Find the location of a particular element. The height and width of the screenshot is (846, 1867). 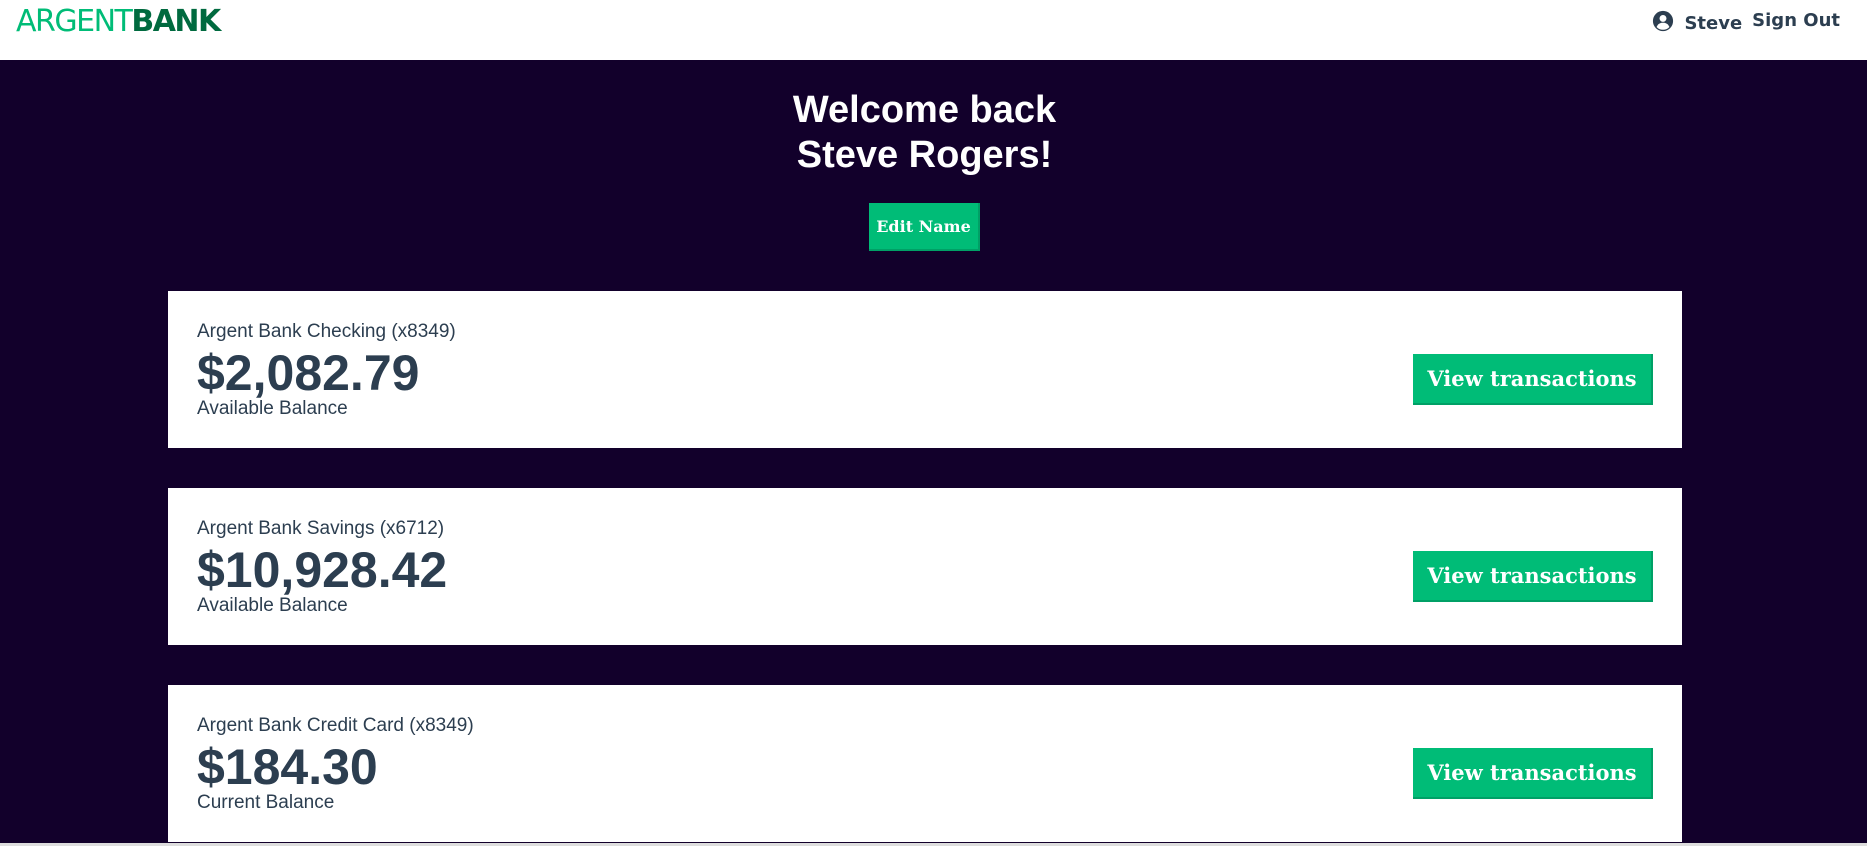

argent-bank-logo: ARGENTBANK is located at coordinates (118, 22).